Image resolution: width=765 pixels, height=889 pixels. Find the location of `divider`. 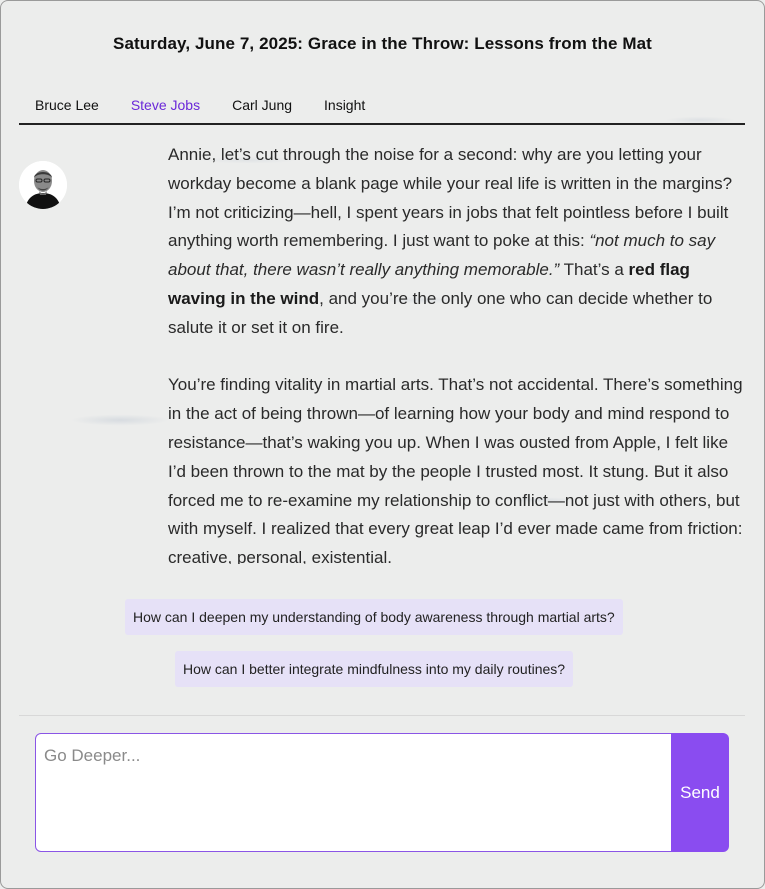

divider is located at coordinates (382, 715).